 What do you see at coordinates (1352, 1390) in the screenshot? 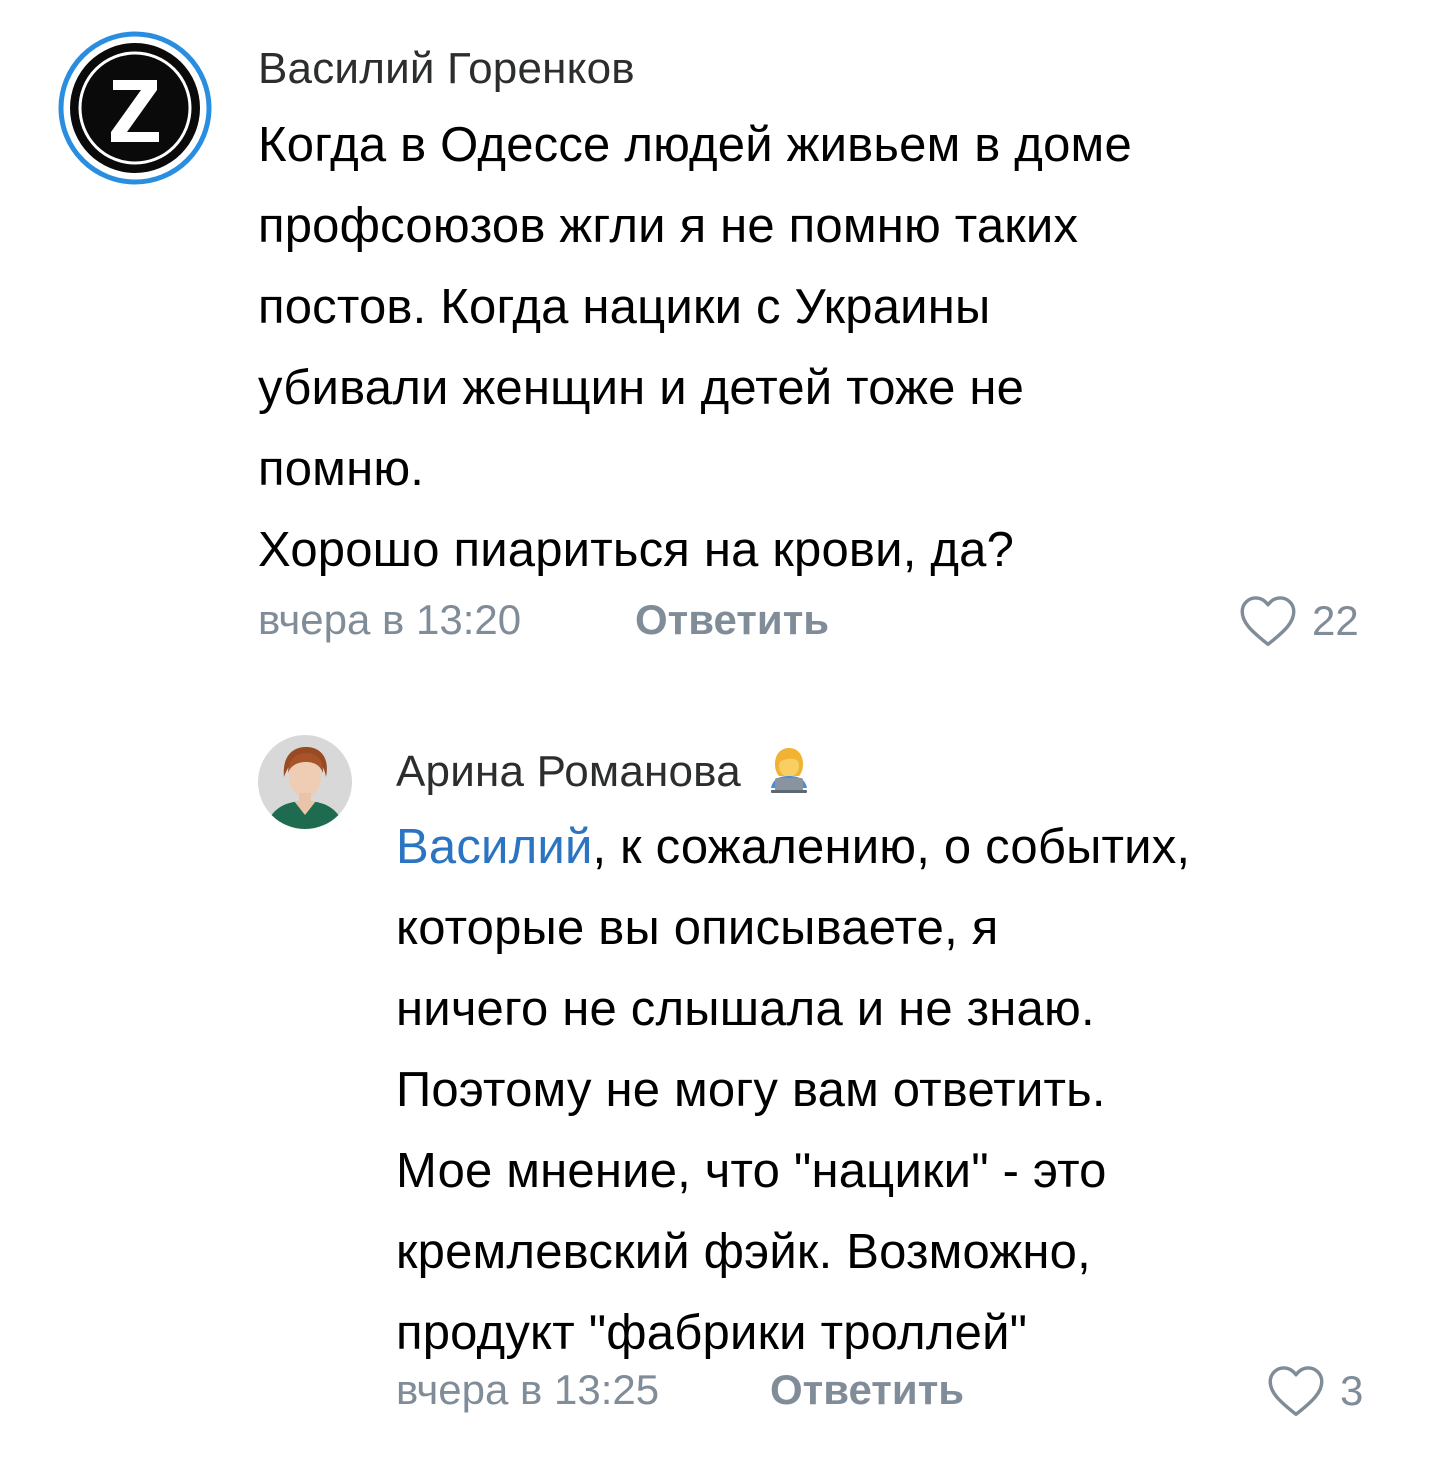
I see `like-count: 3` at bounding box center [1352, 1390].